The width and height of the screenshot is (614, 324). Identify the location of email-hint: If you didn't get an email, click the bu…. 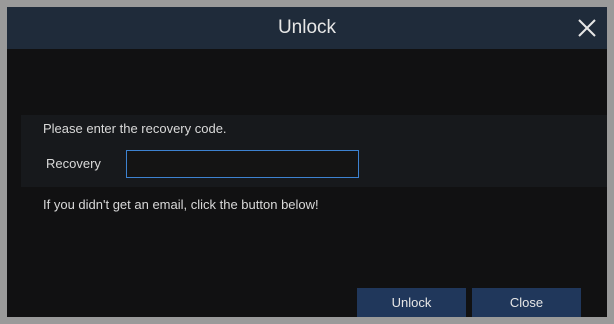
(181, 204).